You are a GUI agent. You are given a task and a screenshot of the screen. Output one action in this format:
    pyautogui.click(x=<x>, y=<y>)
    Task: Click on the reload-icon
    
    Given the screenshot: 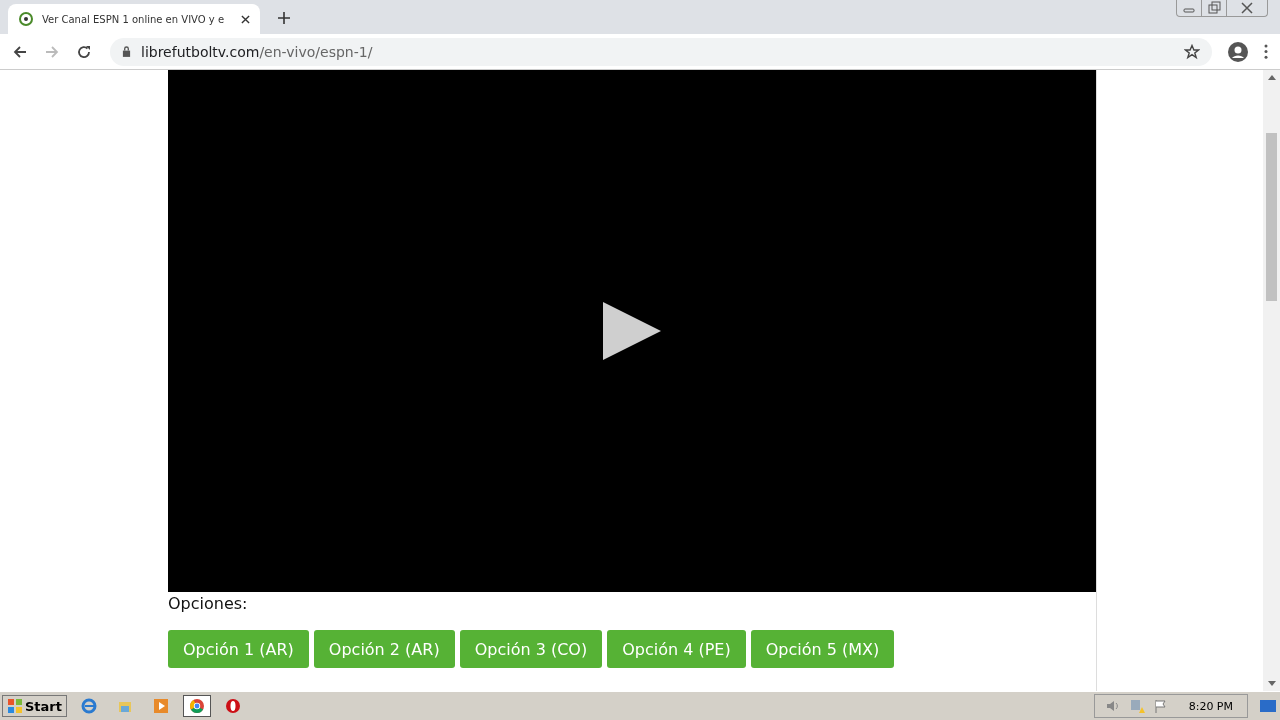 What is the action you would take?
    pyautogui.click(x=84, y=51)
    